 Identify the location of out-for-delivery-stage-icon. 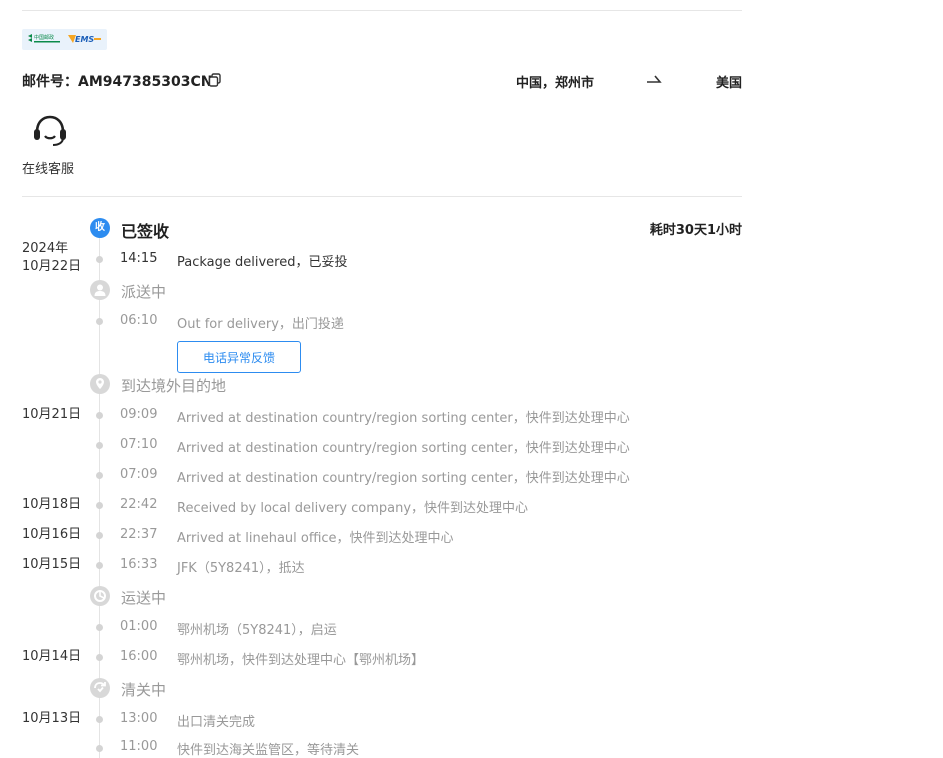
(100, 290).